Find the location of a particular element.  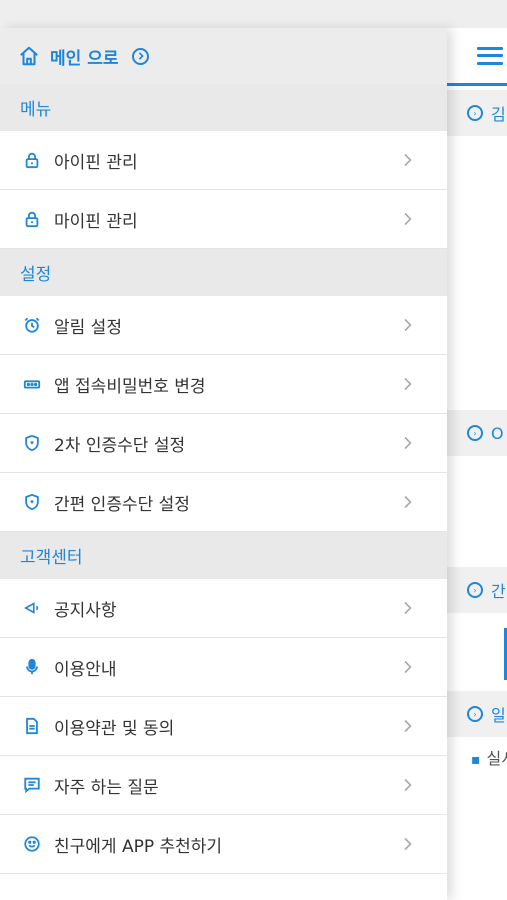

alarm-clock-icon is located at coordinates (32, 325).